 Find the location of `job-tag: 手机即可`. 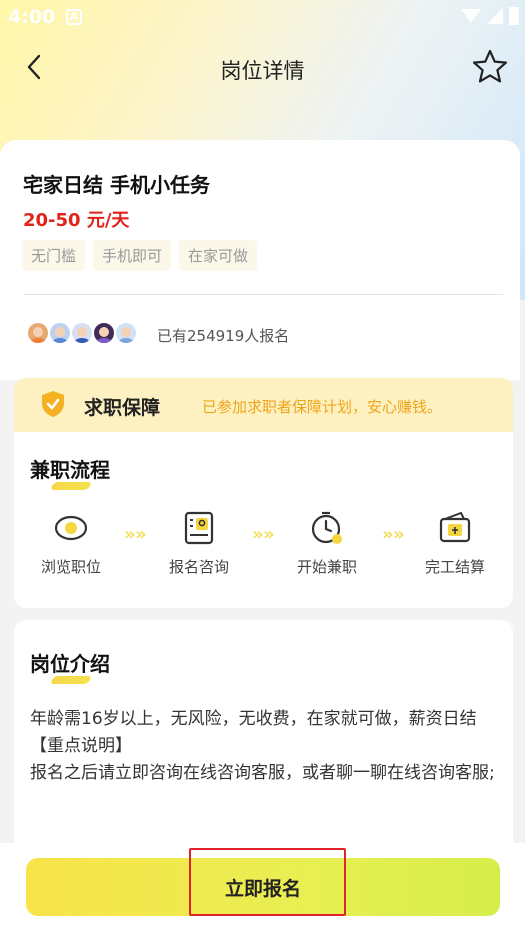

job-tag: 手机即可 is located at coordinates (132, 255).